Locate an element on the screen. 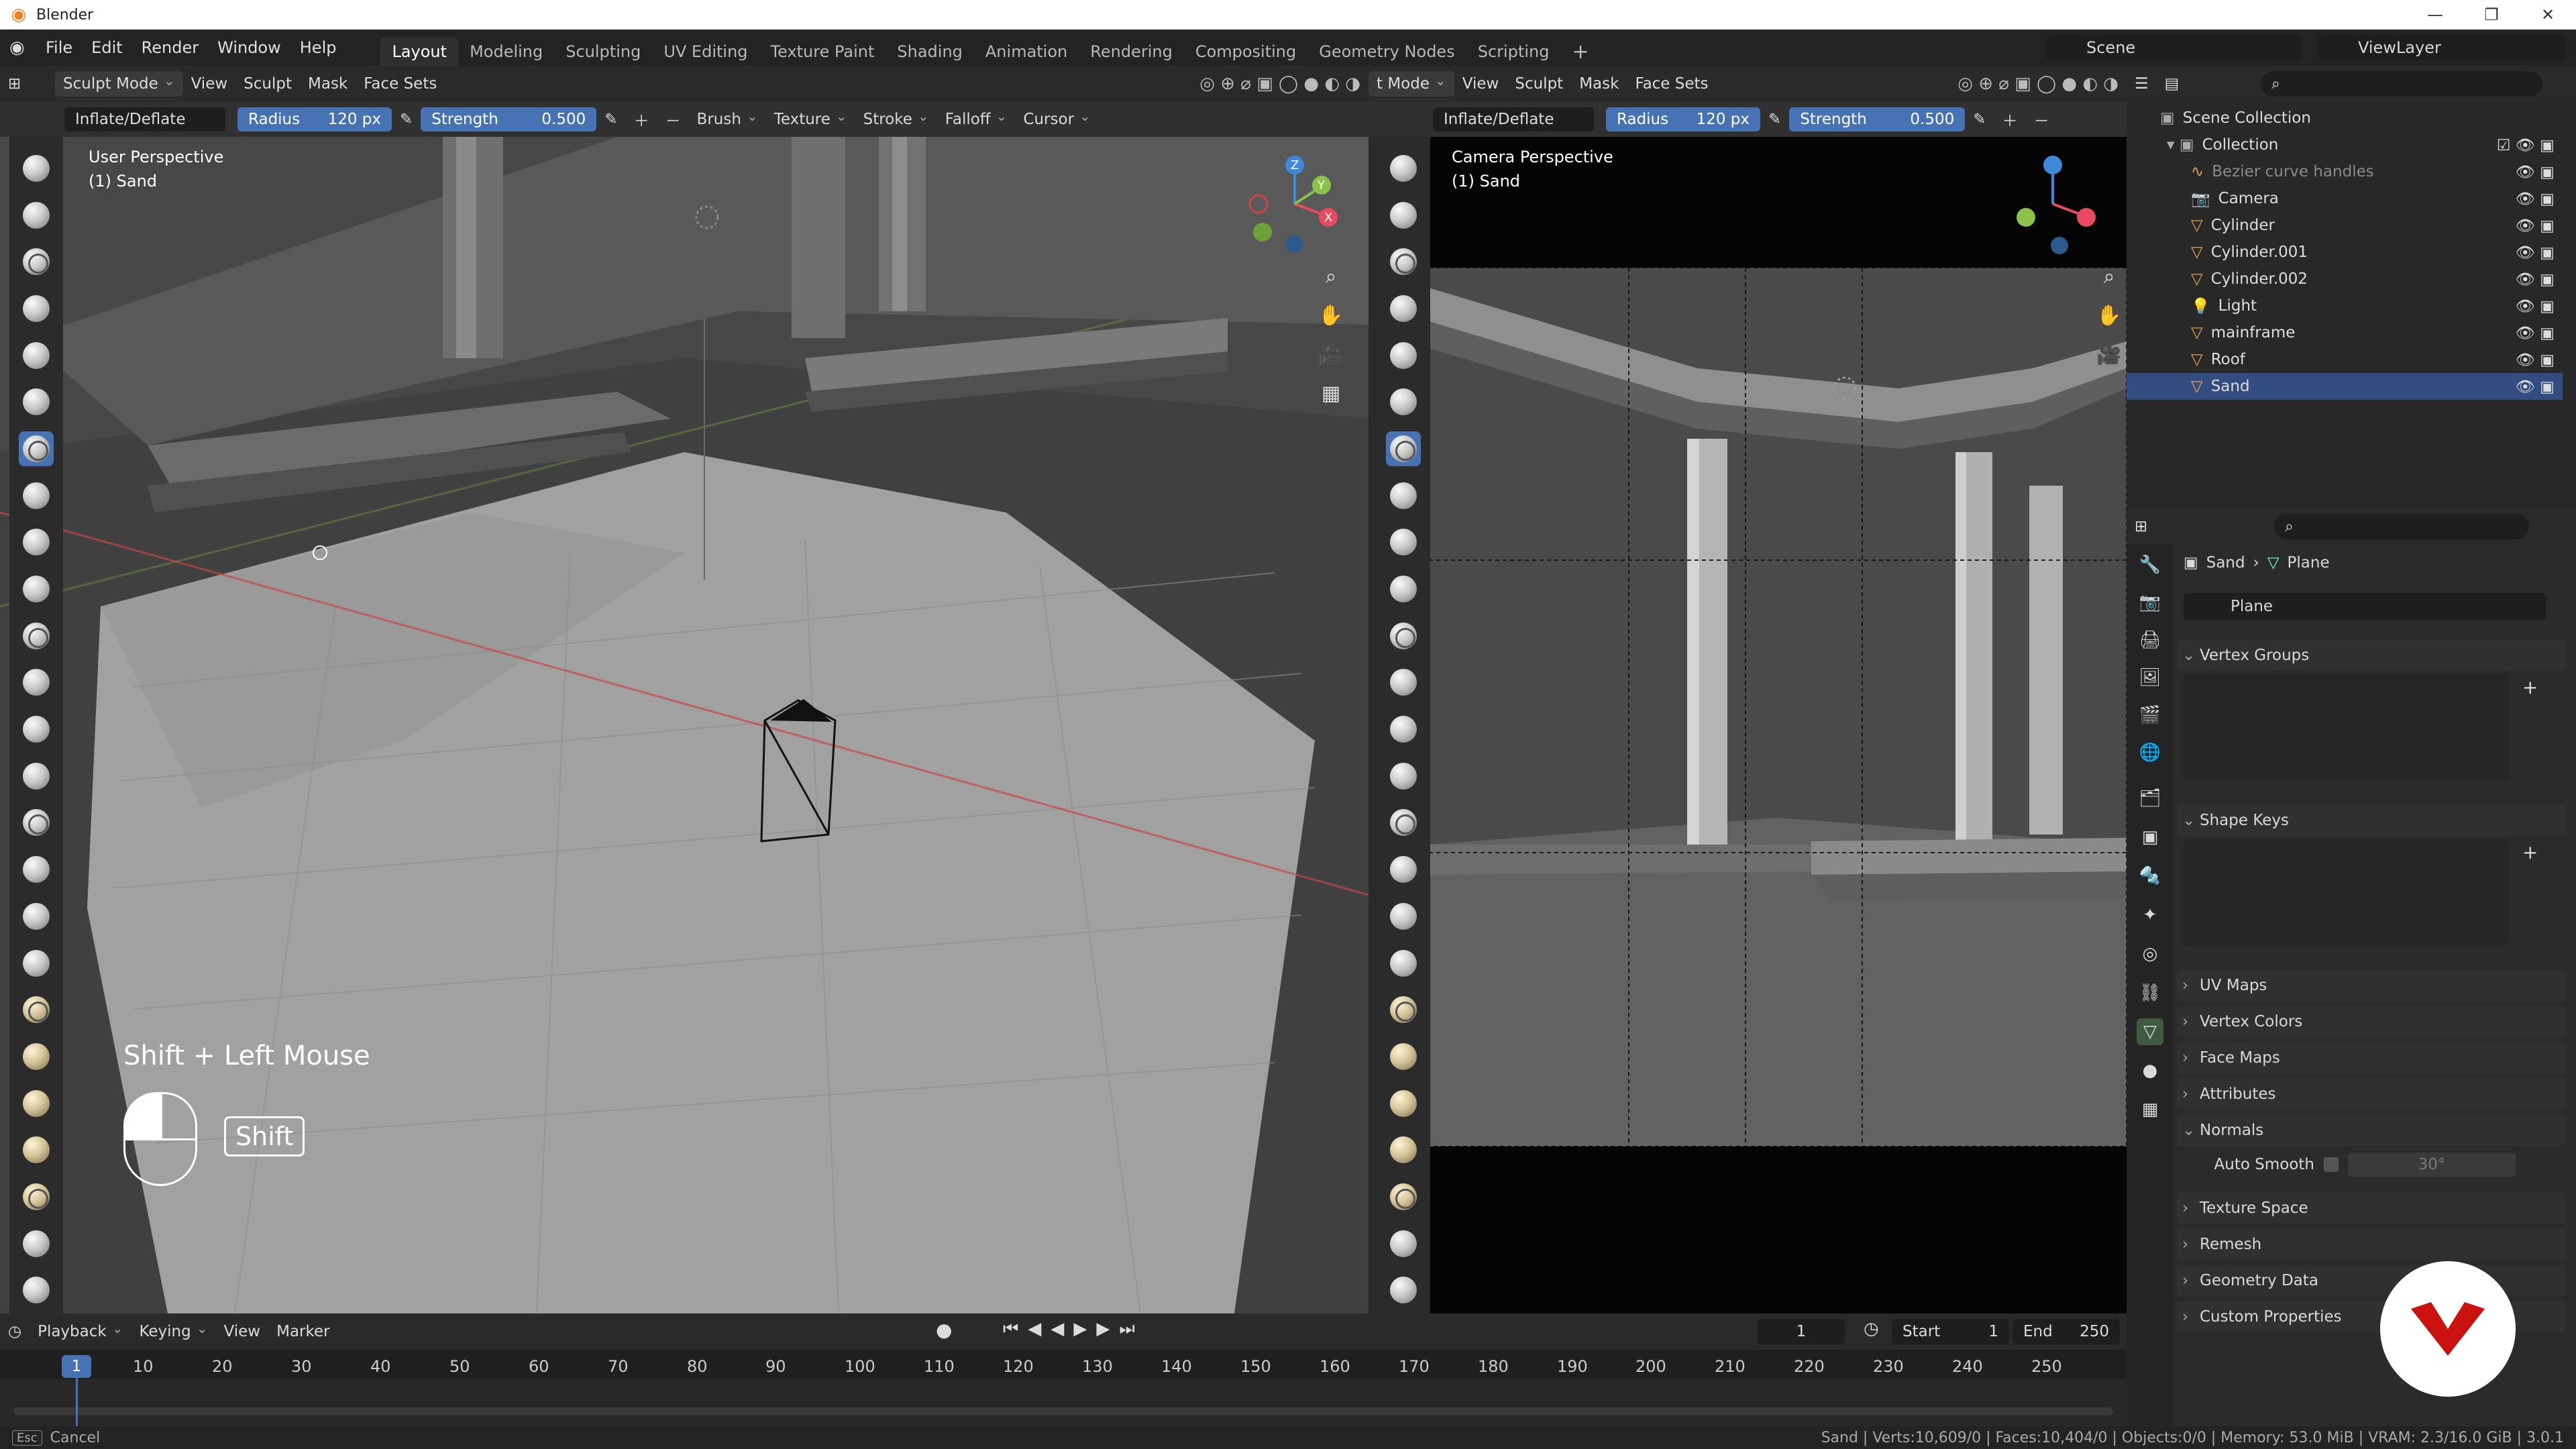 This screenshot has height=1449, width=2576. maximize-button: ❐ is located at coordinates (2491, 15).